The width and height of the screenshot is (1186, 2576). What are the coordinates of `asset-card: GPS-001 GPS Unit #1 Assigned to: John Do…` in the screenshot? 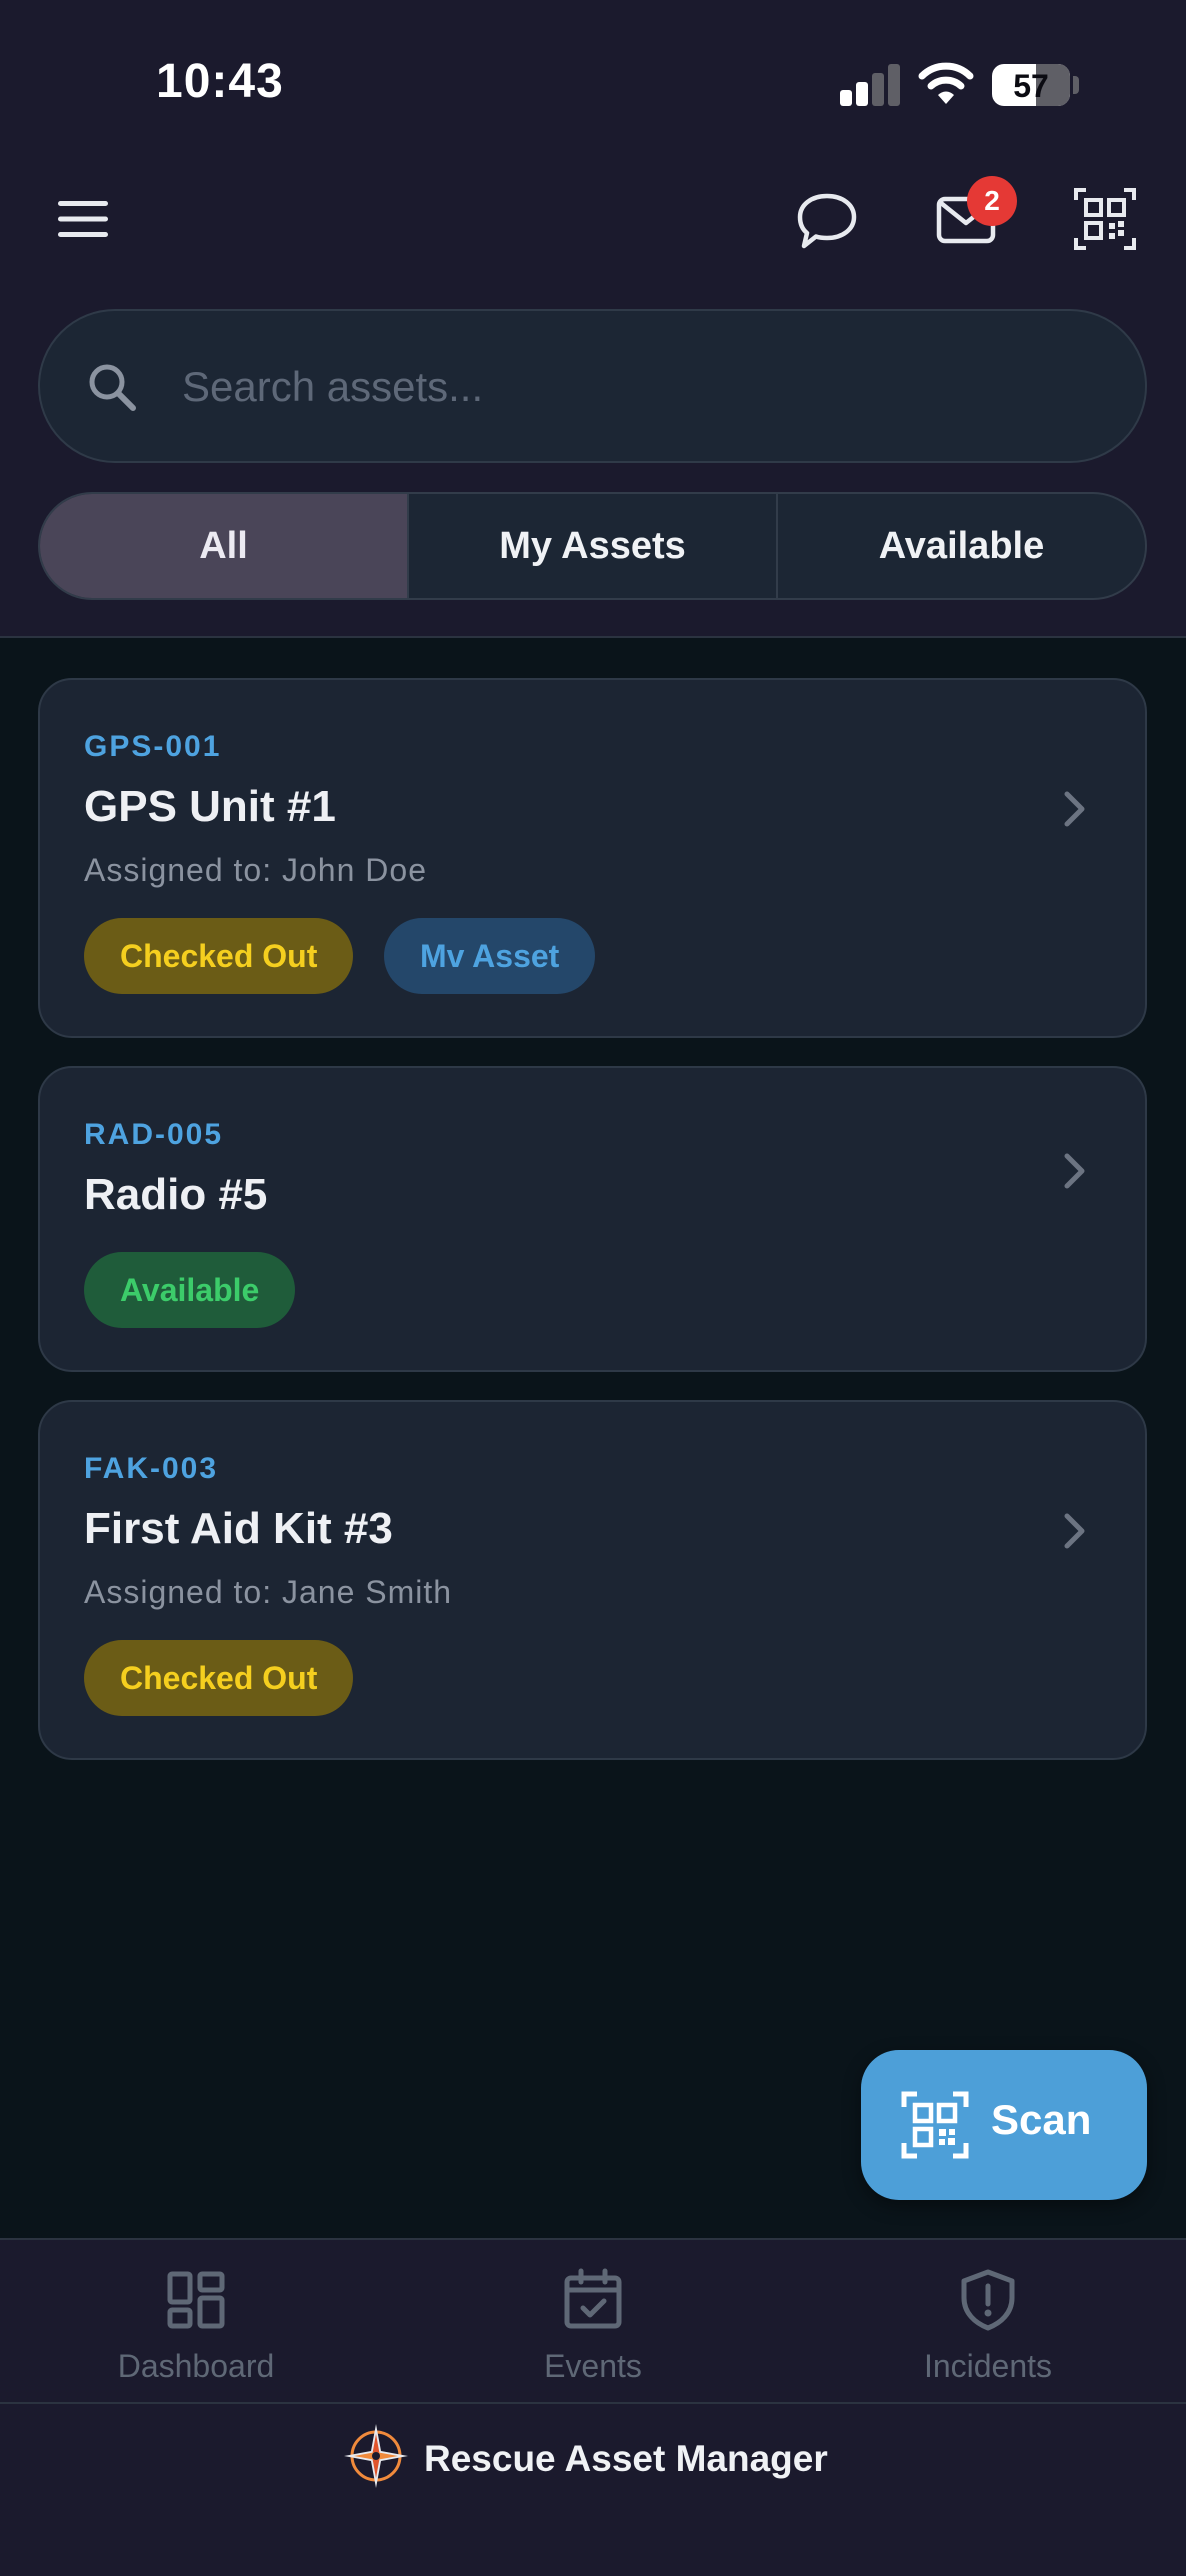 It's located at (592, 858).